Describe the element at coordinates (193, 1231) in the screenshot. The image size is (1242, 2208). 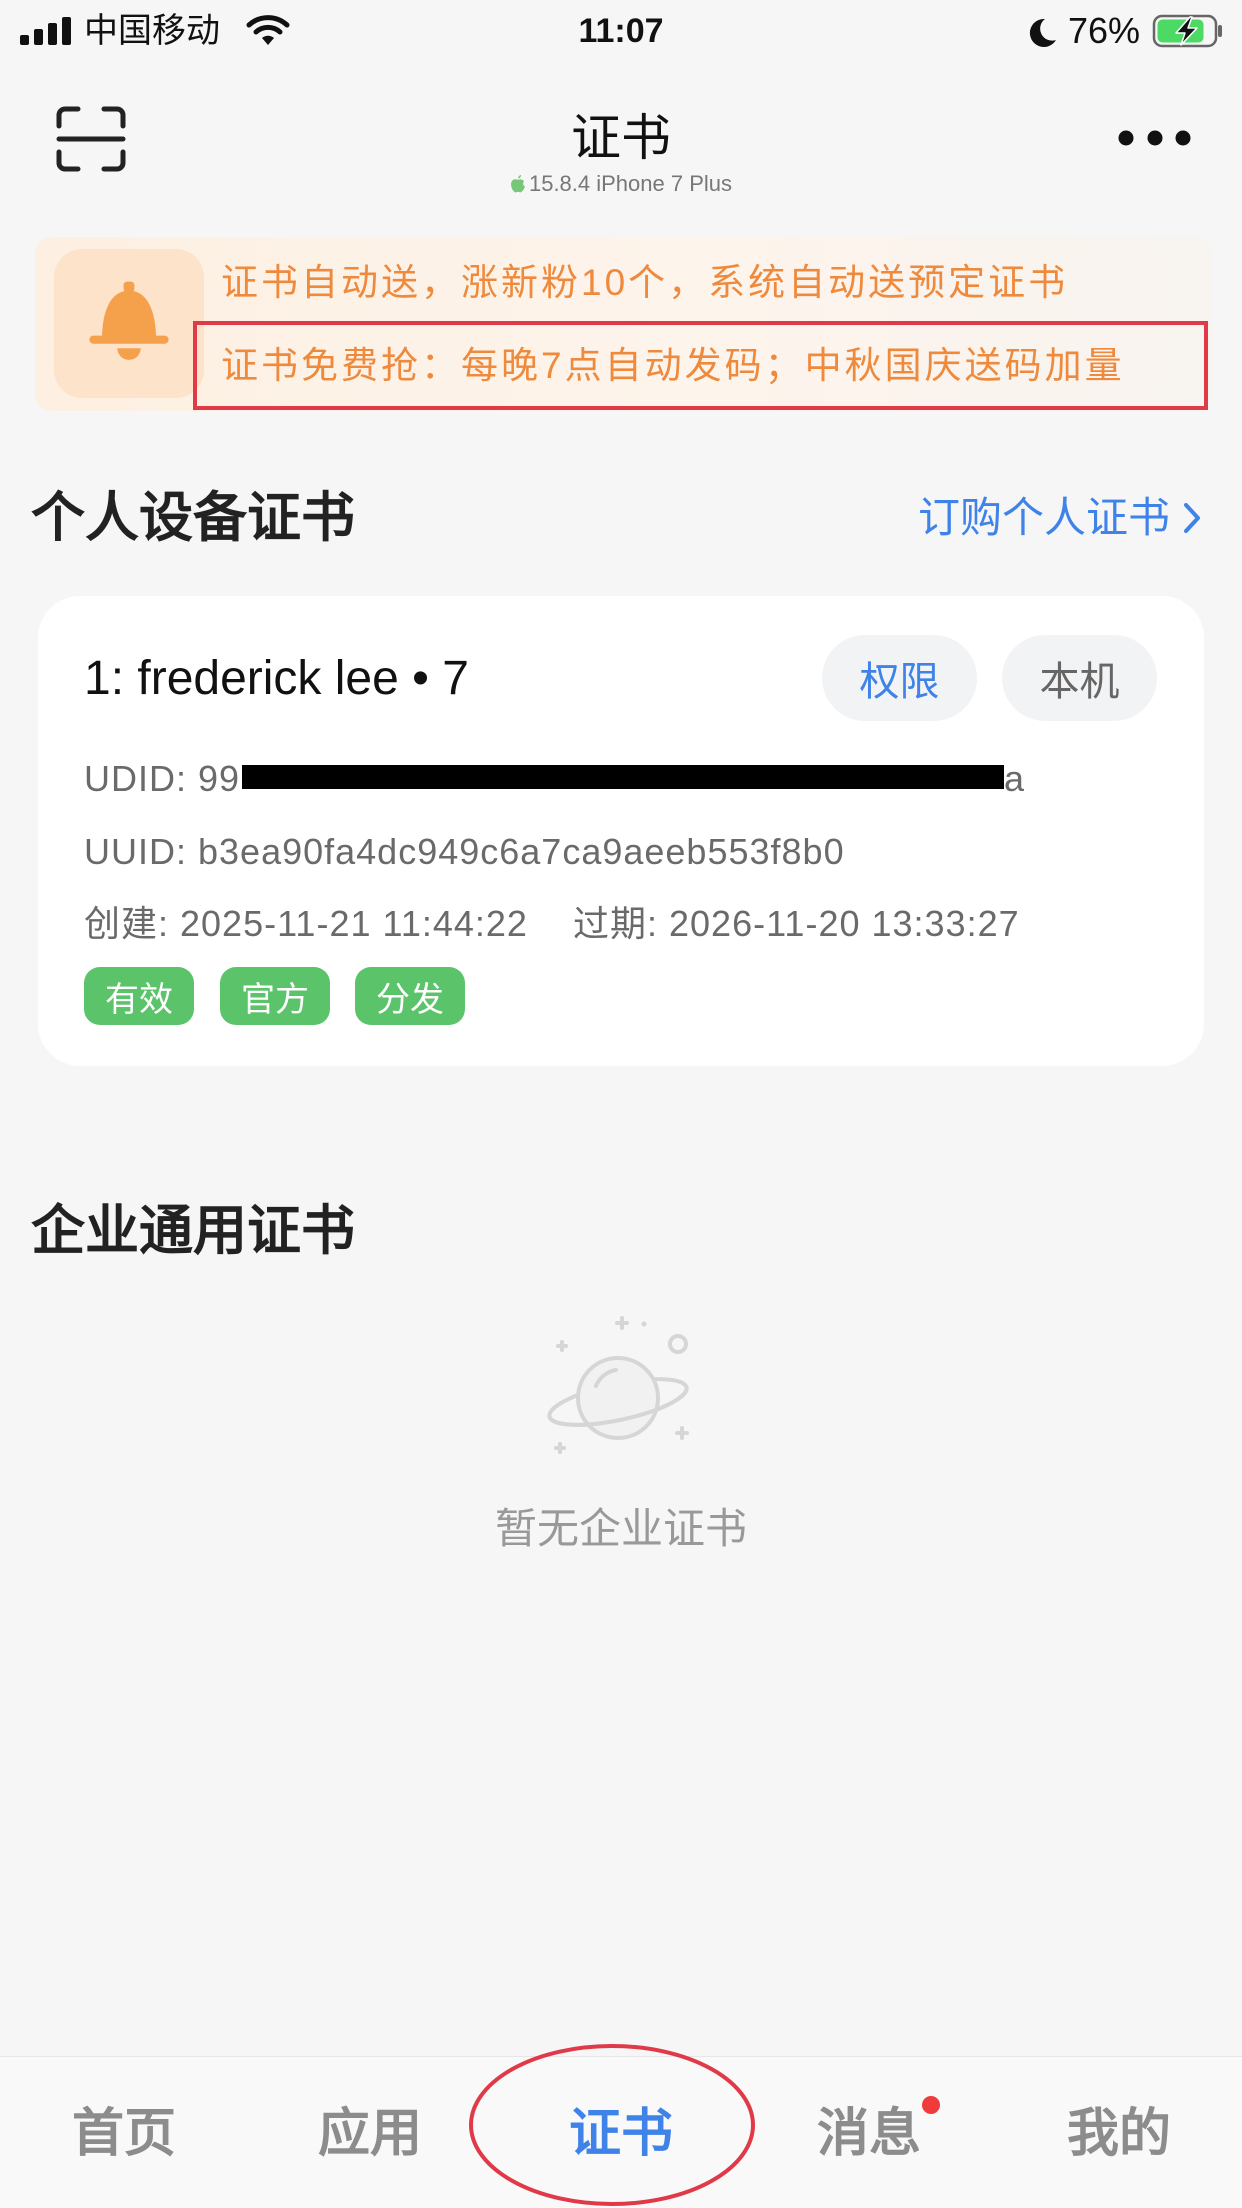
I see `enterprise-section-title: 企业通用证书` at that location.